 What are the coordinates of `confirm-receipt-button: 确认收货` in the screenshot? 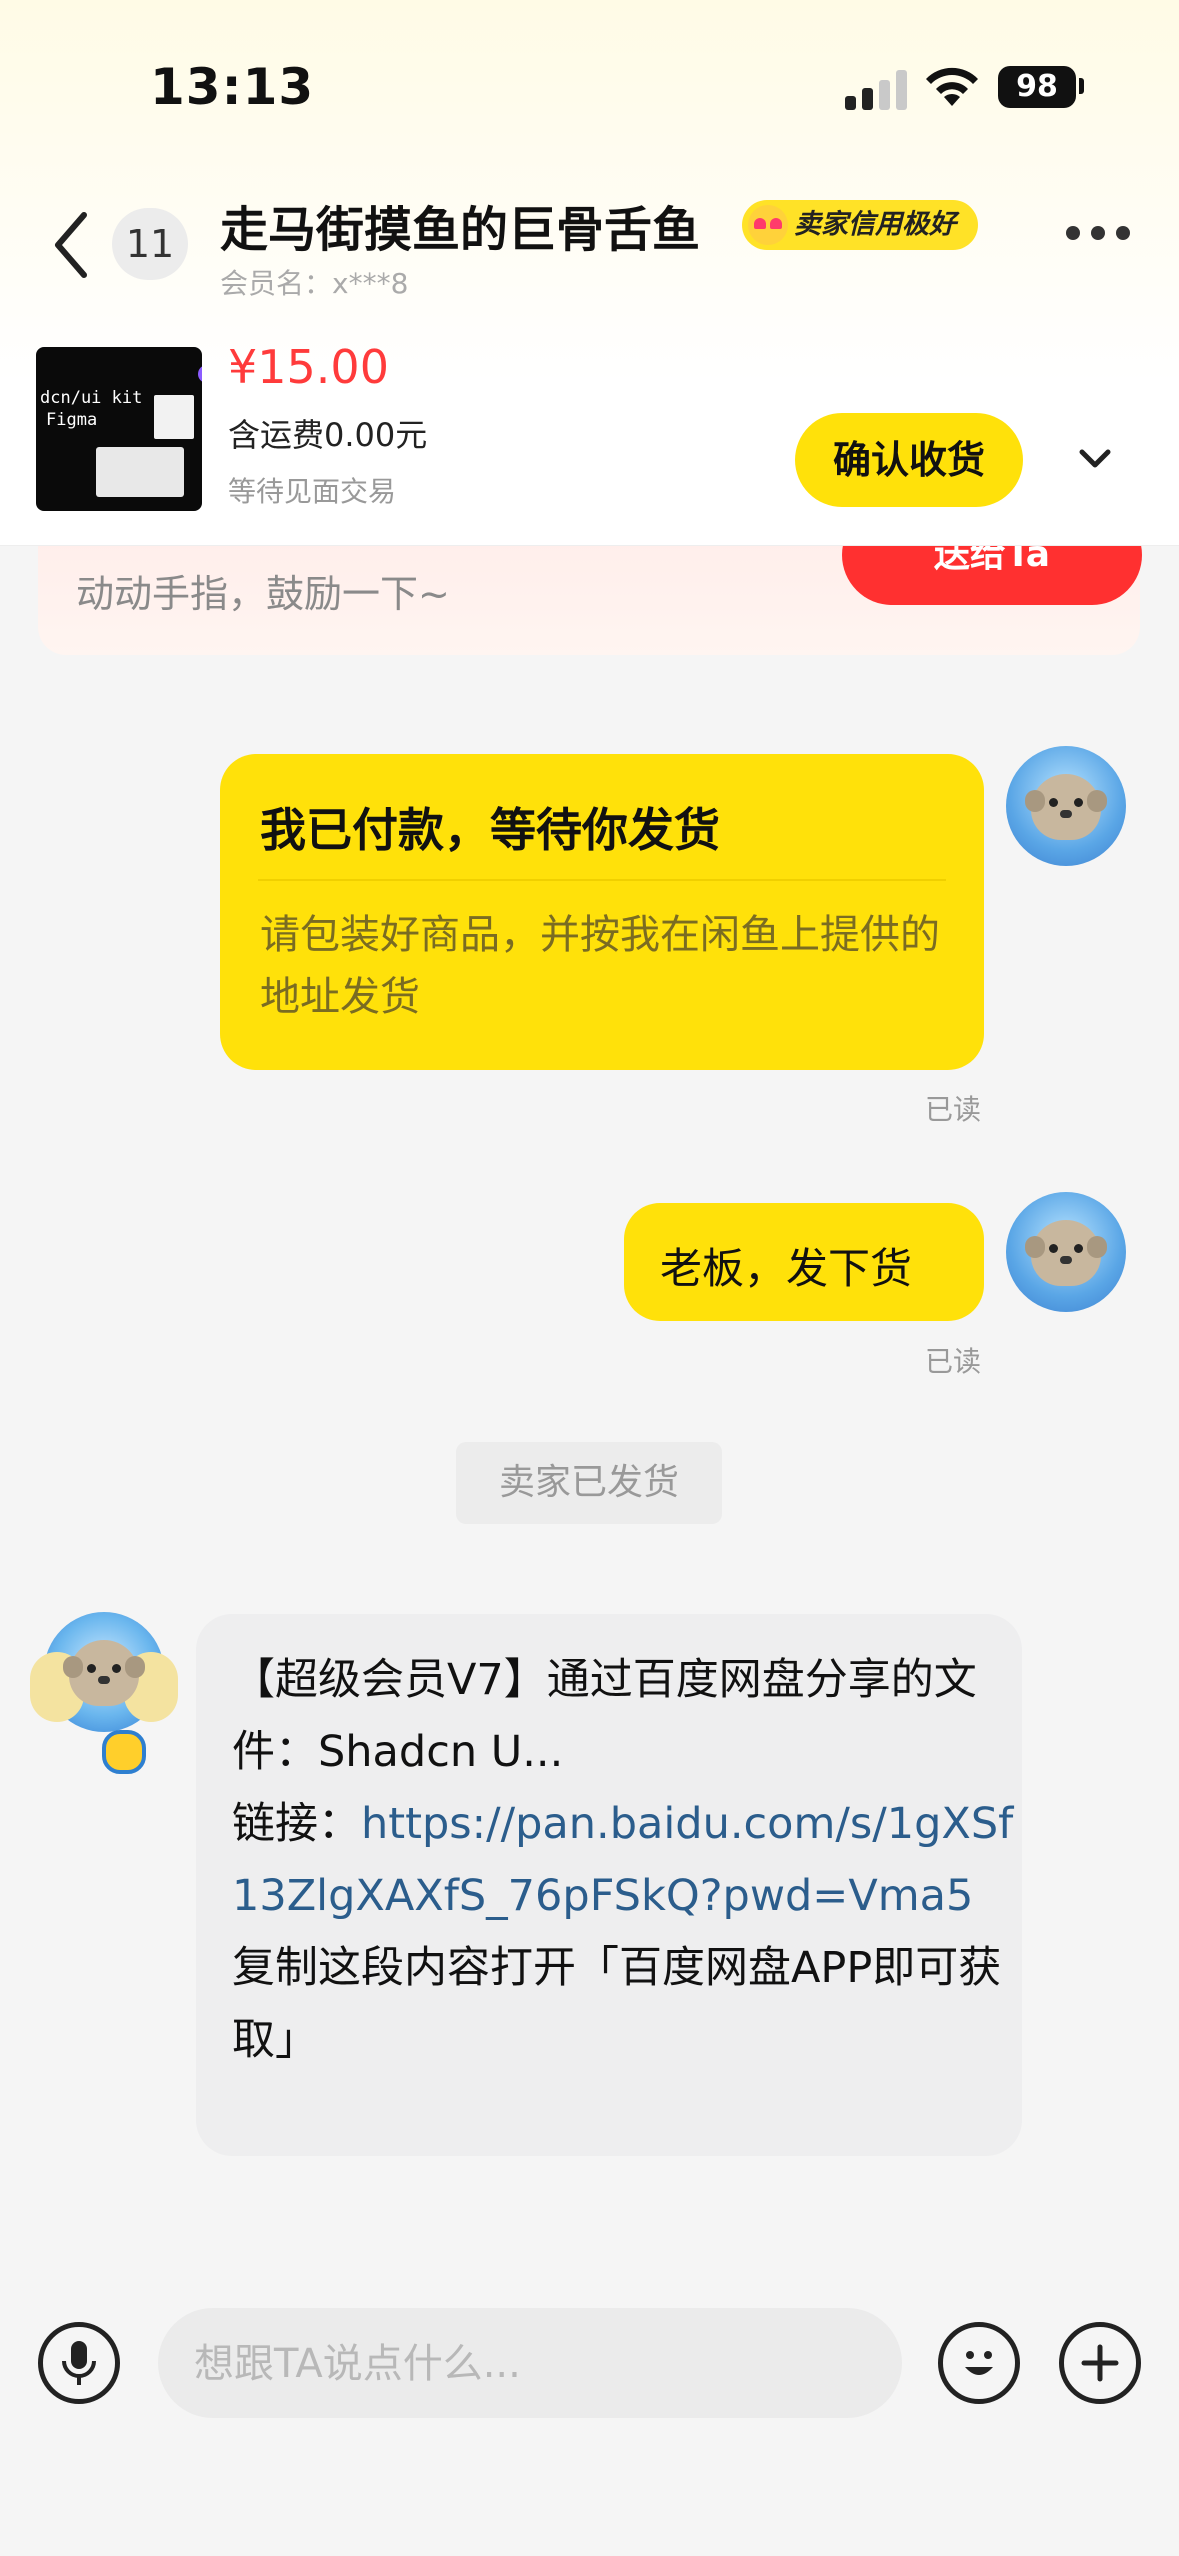 It's located at (909, 460).